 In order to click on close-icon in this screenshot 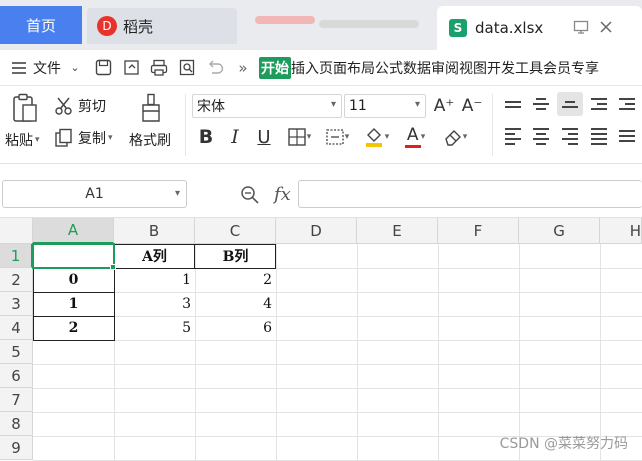, I will do `click(606, 29)`.